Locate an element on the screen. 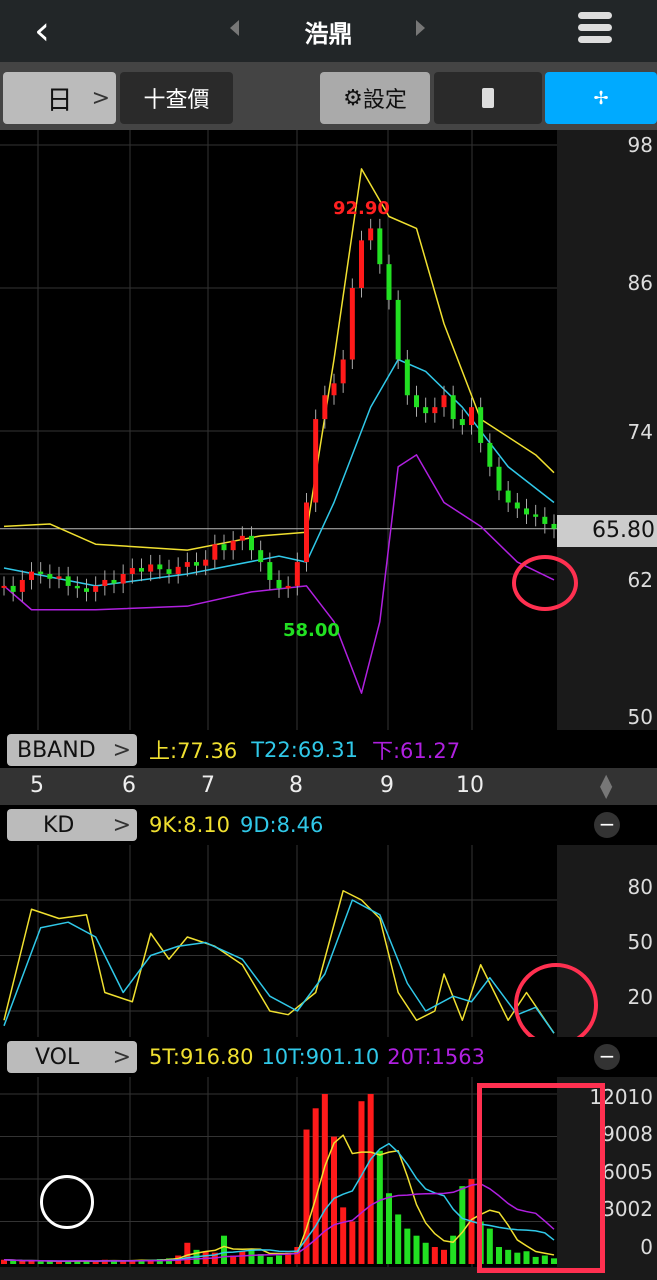 The image size is (657, 1280). vol-indicator-button: VOL > is located at coordinates (72, 1057).